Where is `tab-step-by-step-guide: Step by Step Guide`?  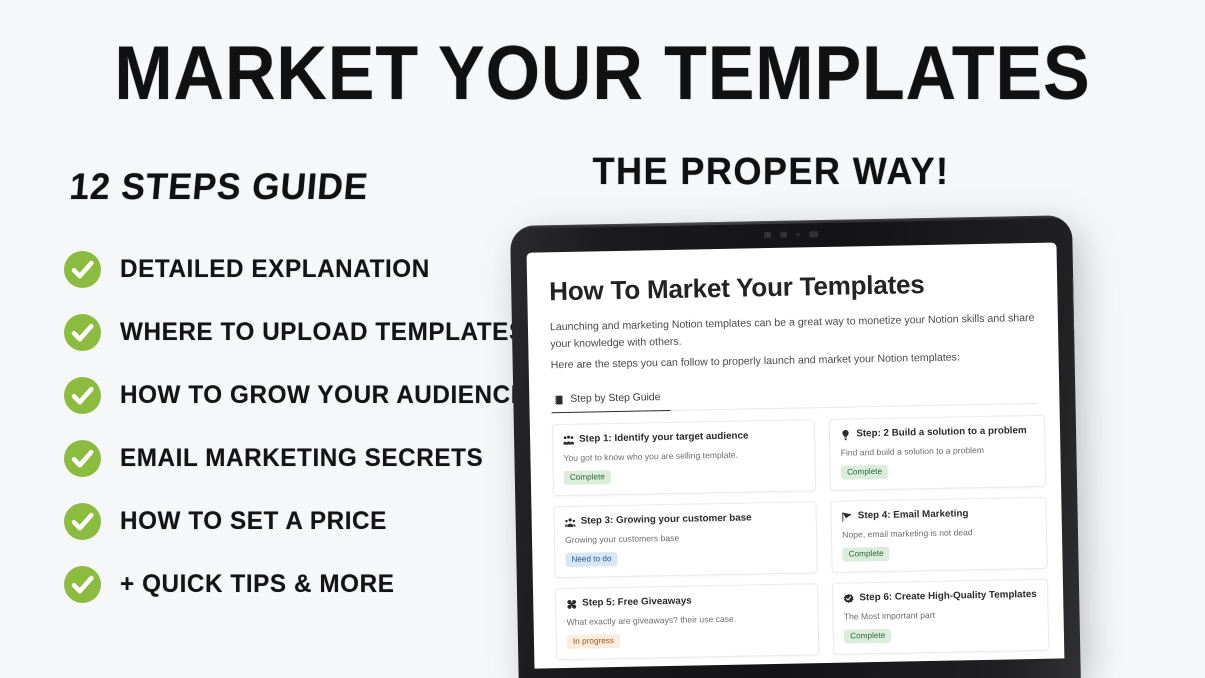
tab-step-by-step-guide: Step by Step Guide is located at coordinates (611, 403).